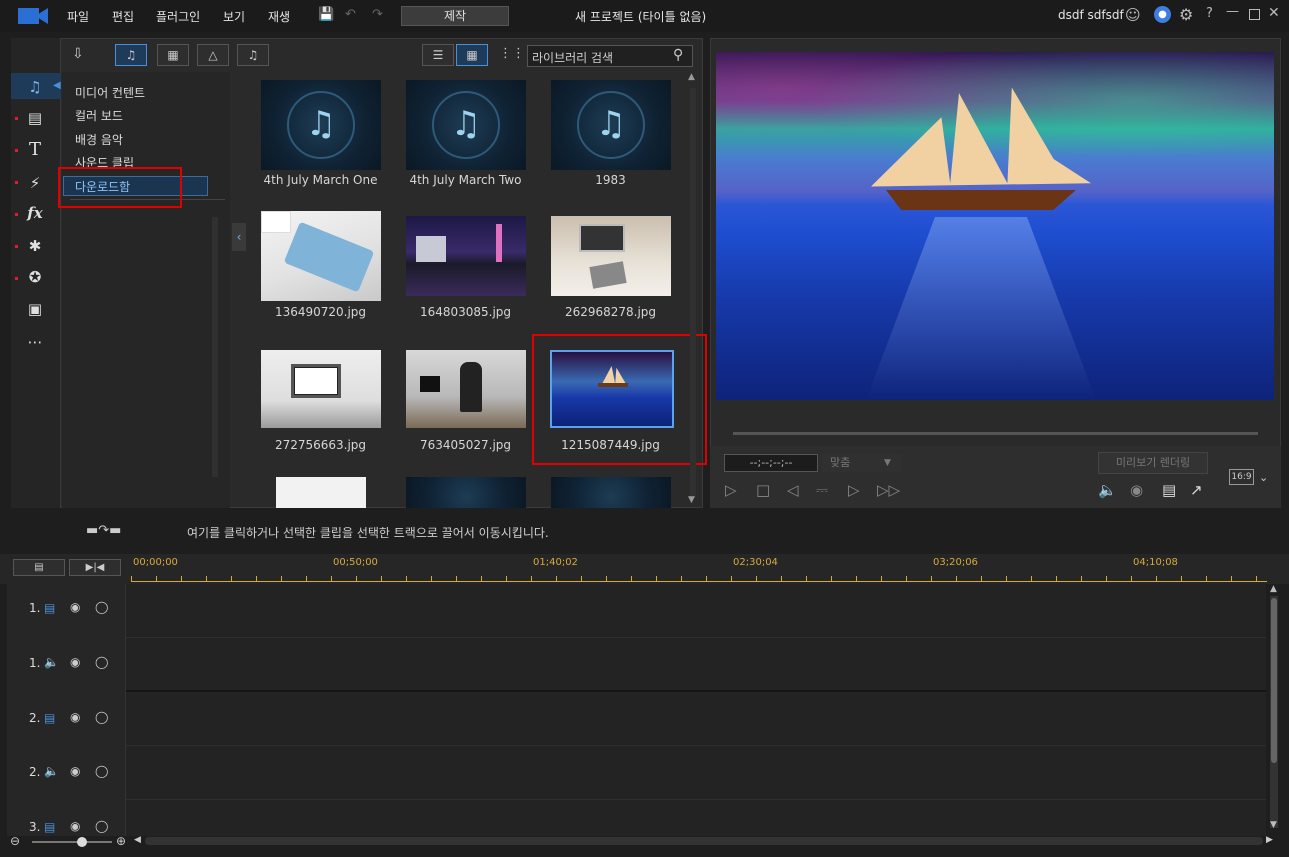 The image size is (1289, 857). What do you see at coordinates (1091, 15) in the screenshot?
I see `user-name: dsdf sdfsdf` at bounding box center [1091, 15].